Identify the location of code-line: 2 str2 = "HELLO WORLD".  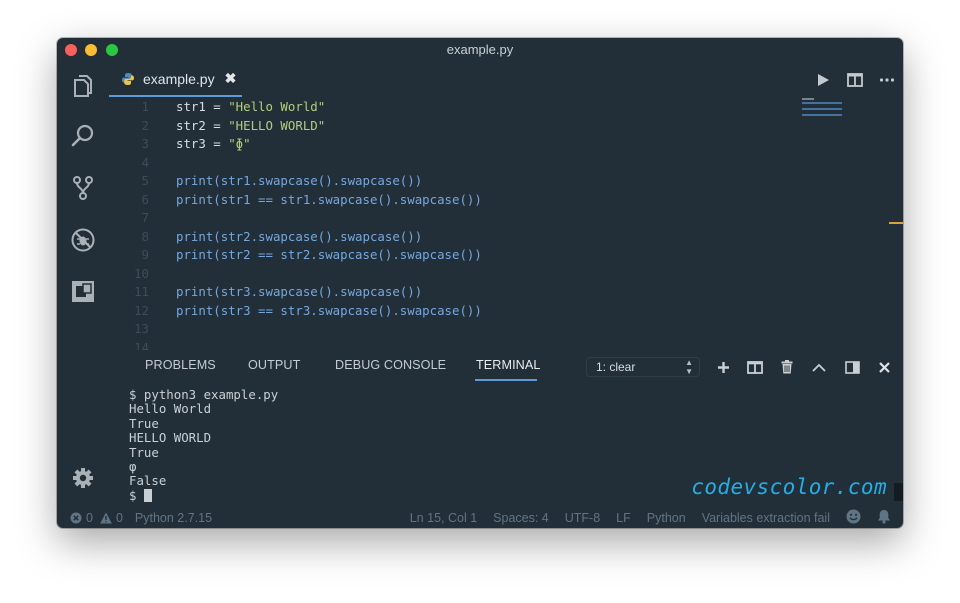
(217, 126).